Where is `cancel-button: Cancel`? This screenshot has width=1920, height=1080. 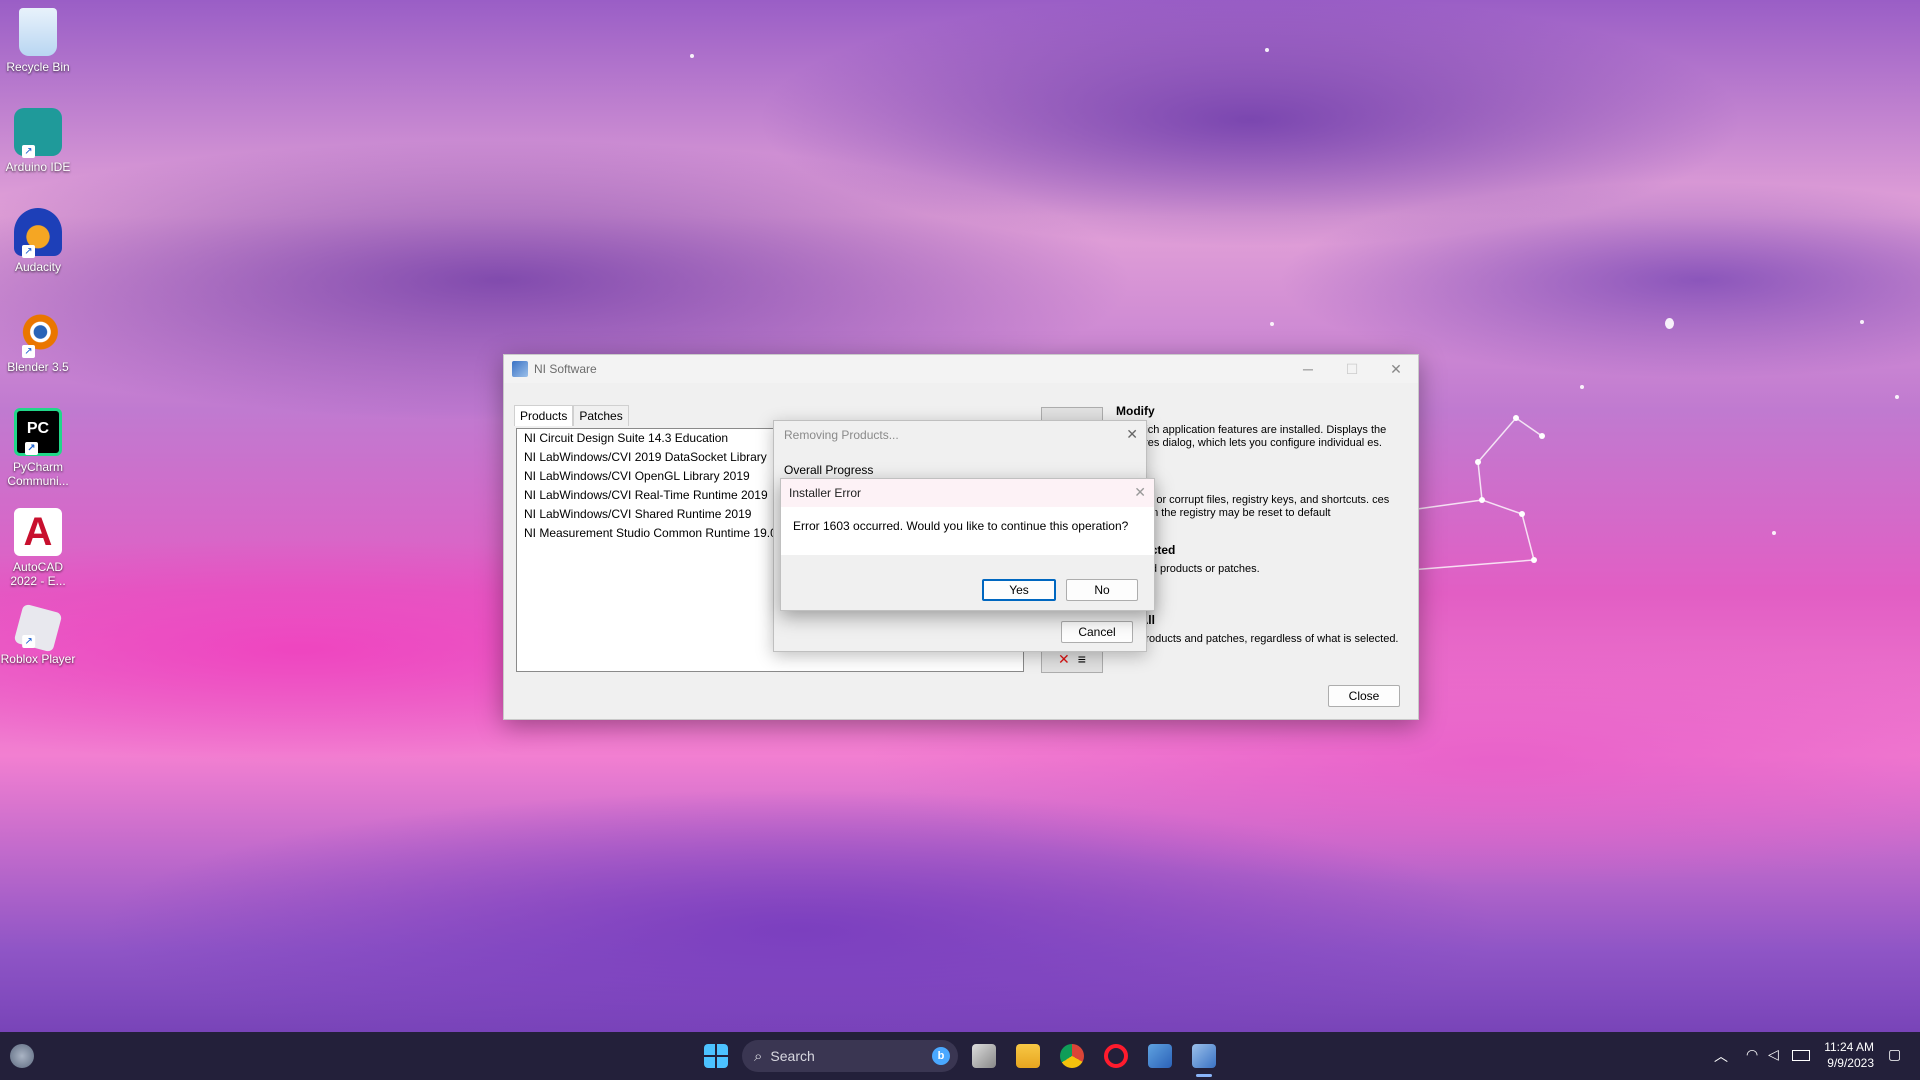
cancel-button: Cancel is located at coordinates (1097, 632).